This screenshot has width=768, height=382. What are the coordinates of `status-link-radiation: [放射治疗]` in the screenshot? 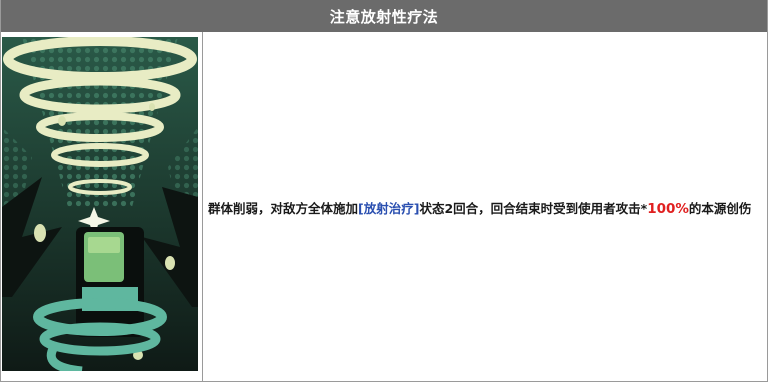 It's located at (388, 208).